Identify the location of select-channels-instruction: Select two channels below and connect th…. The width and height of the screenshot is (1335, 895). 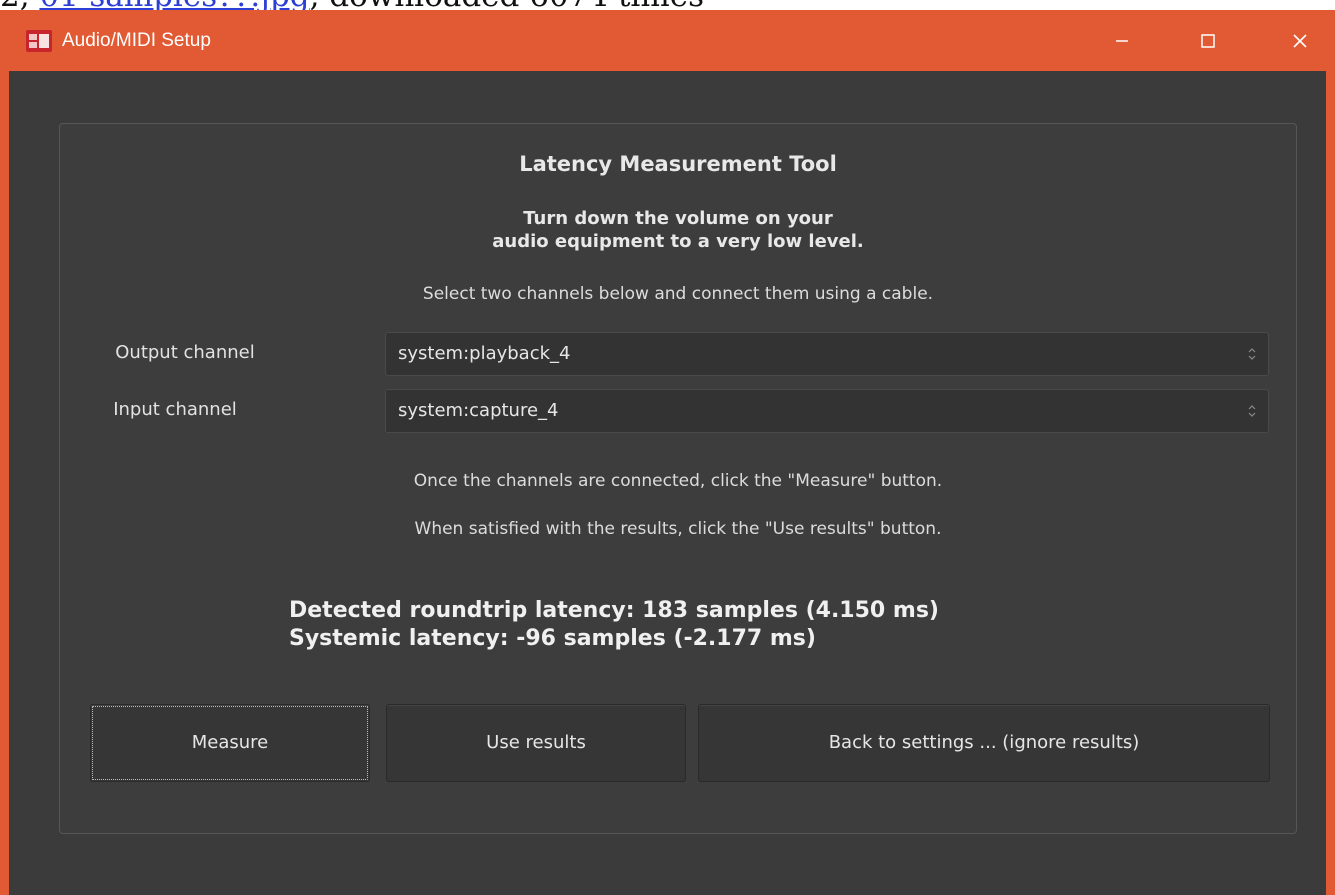
(678, 294).